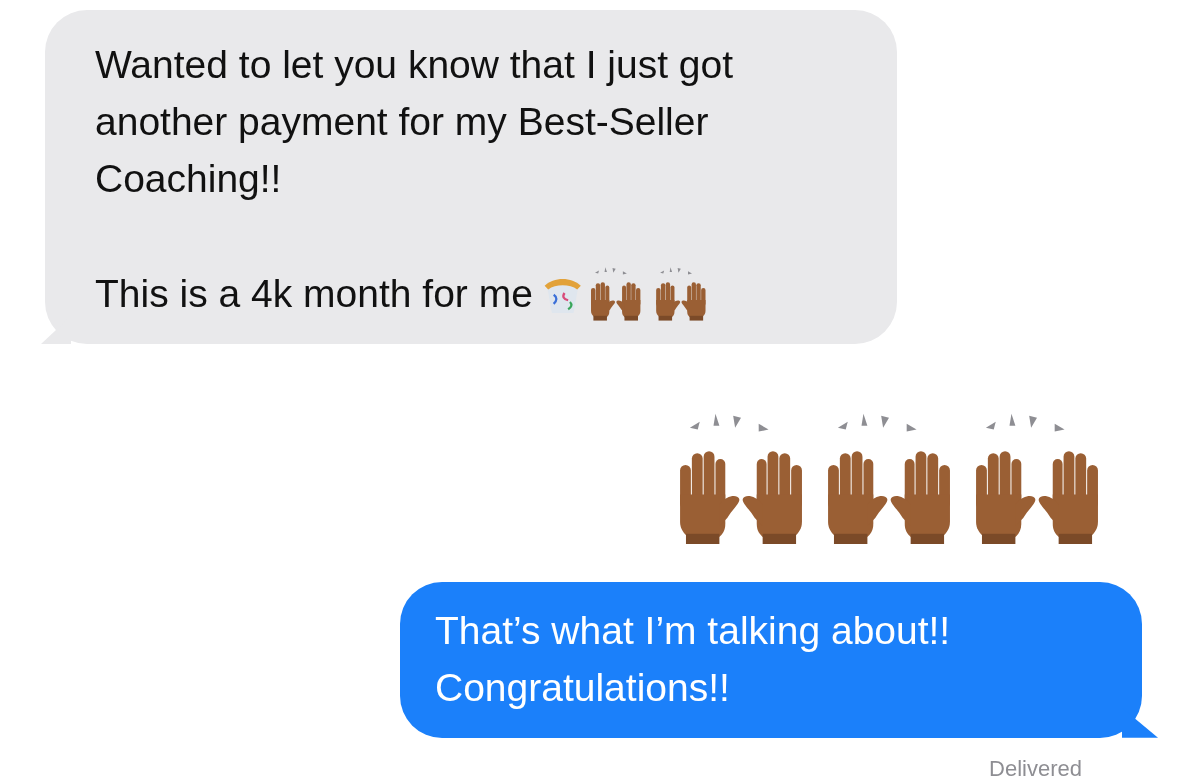 The width and height of the screenshot is (1200, 784). What do you see at coordinates (693, 659) in the screenshot?
I see `message-text: That’s what I’m talking about!! Congratulations!!` at bounding box center [693, 659].